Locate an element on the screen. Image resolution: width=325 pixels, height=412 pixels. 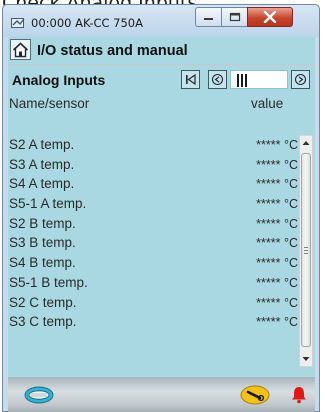
next-page-button is located at coordinates (300, 79).